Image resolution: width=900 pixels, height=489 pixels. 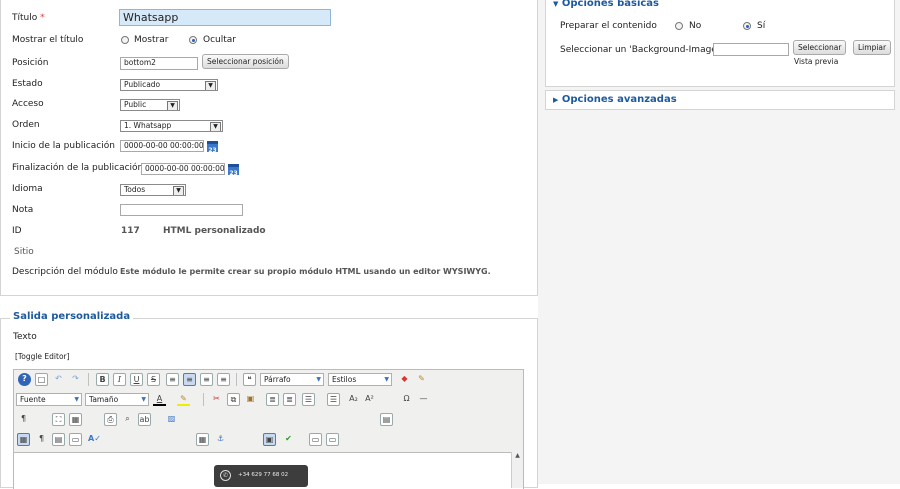 What do you see at coordinates (277, 379) in the screenshot?
I see `format-select-value: Párrafo` at bounding box center [277, 379].